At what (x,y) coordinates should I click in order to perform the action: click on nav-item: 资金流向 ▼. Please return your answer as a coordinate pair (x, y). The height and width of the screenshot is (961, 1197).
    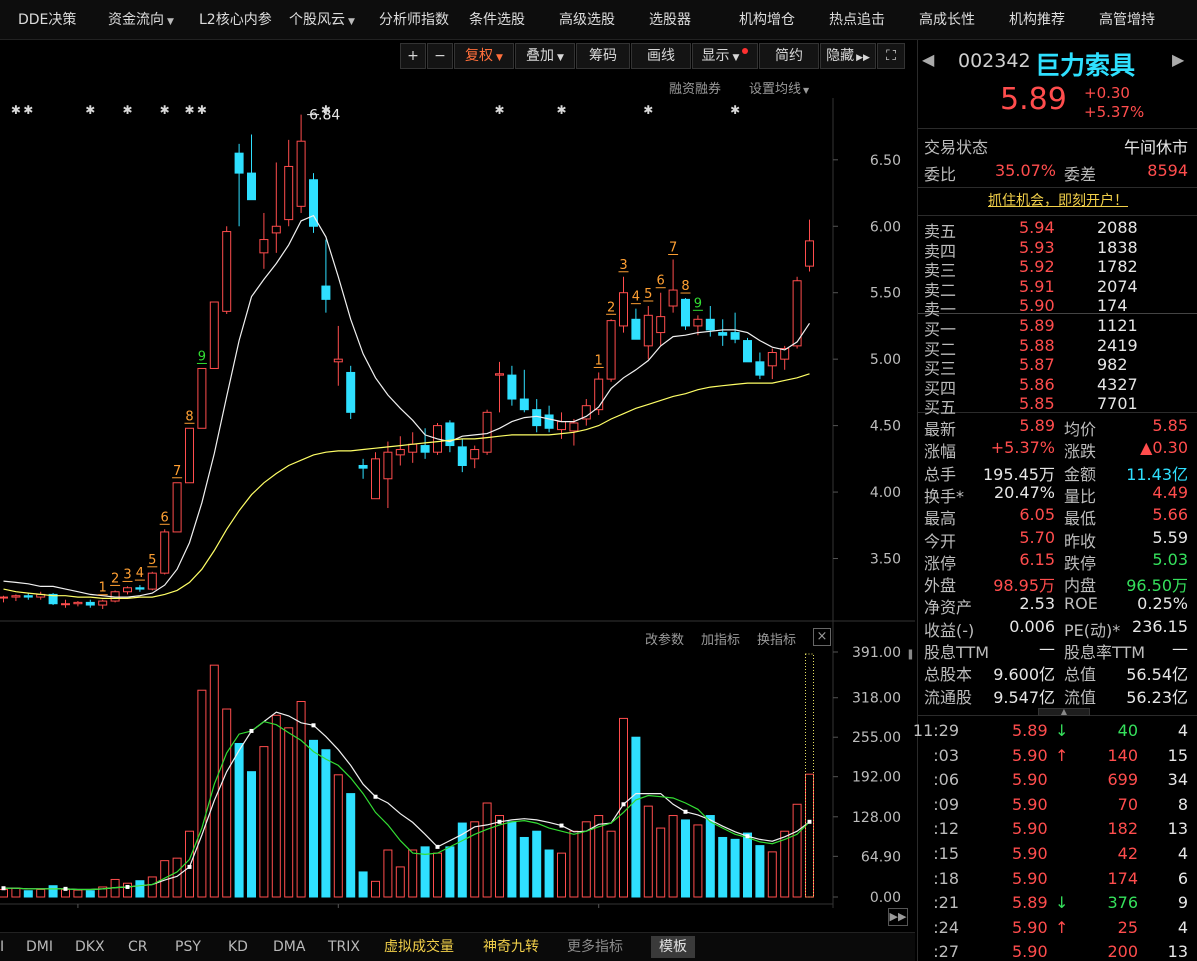
    Looking at the image, I should click on (141, 20).